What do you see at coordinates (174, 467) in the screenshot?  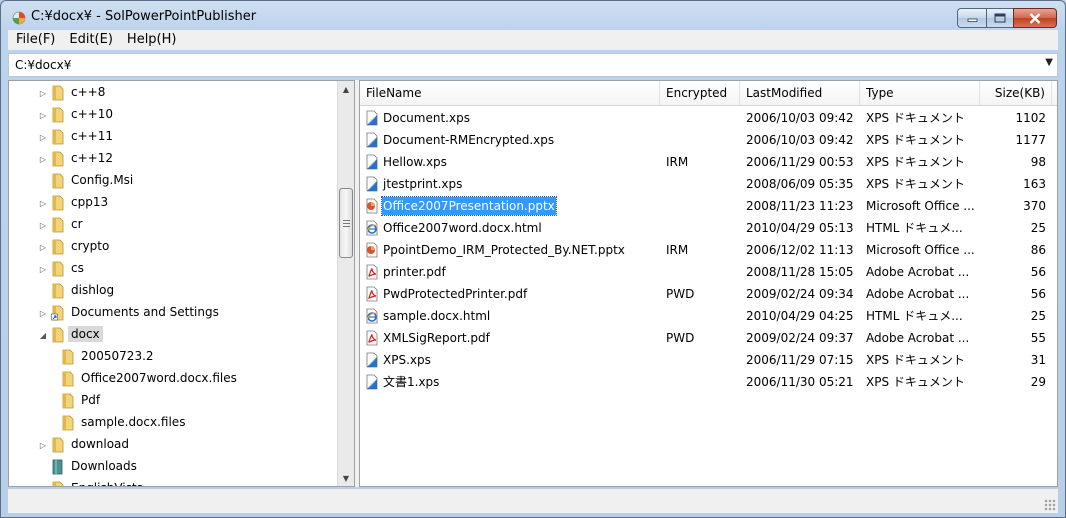 I see `tree-item: Downloads` at bounding box center [174, 467].